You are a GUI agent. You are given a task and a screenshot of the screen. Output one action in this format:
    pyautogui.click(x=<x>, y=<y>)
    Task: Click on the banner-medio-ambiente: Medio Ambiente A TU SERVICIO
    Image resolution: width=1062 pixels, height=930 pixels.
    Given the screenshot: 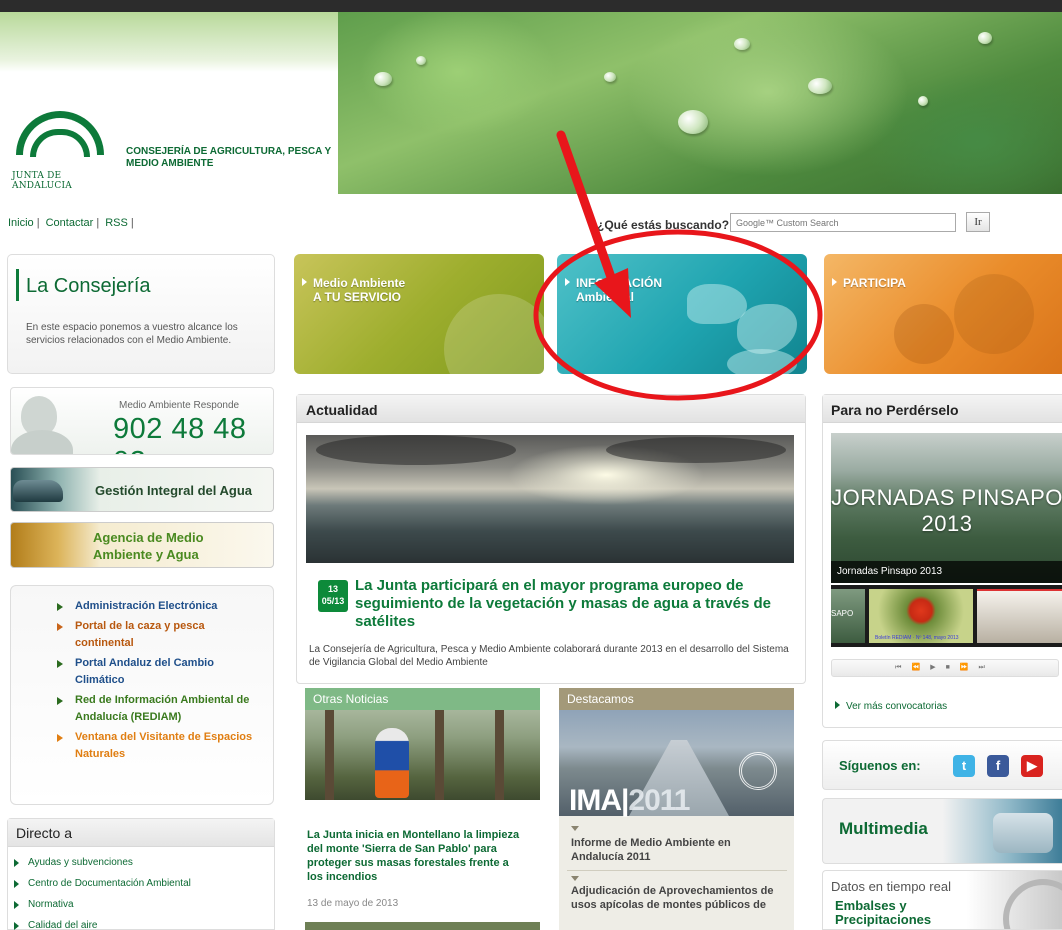 What is the action you would take?
    pyautogui.click(x=419, y=314)
    